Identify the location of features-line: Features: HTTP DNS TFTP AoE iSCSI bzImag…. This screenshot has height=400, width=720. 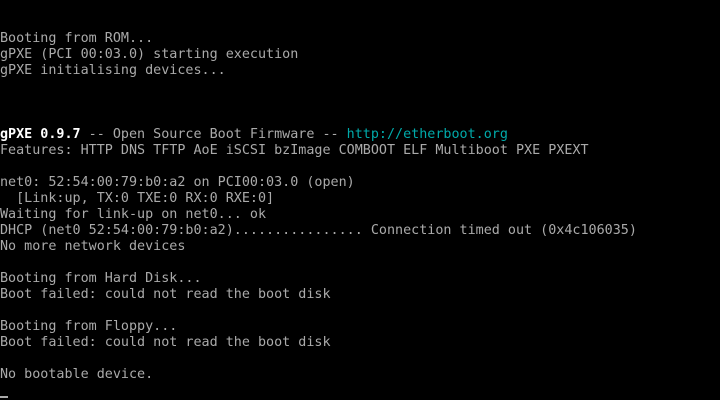
(294, 150).